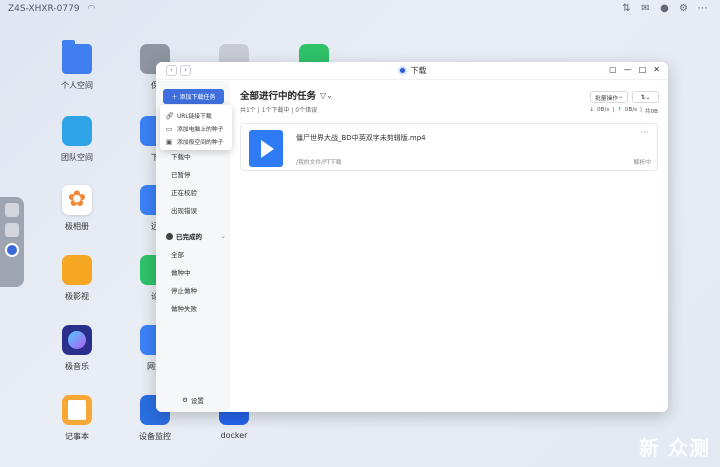  I want to click on close-button: ✕, so click(656, 69).